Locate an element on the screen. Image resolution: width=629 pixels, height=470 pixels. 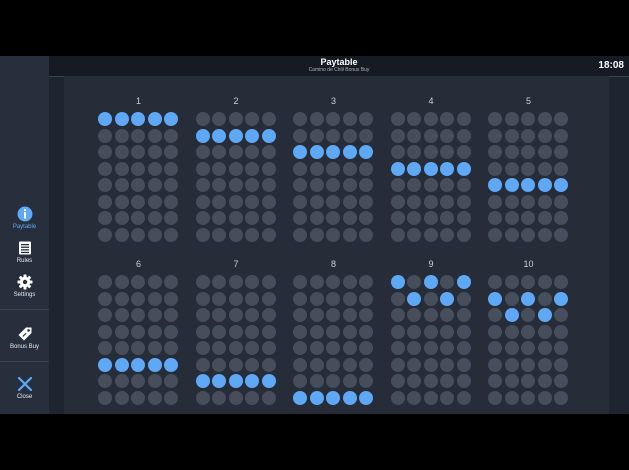
sidebar-item-settings: Settings is located at coordinates (24, 286).